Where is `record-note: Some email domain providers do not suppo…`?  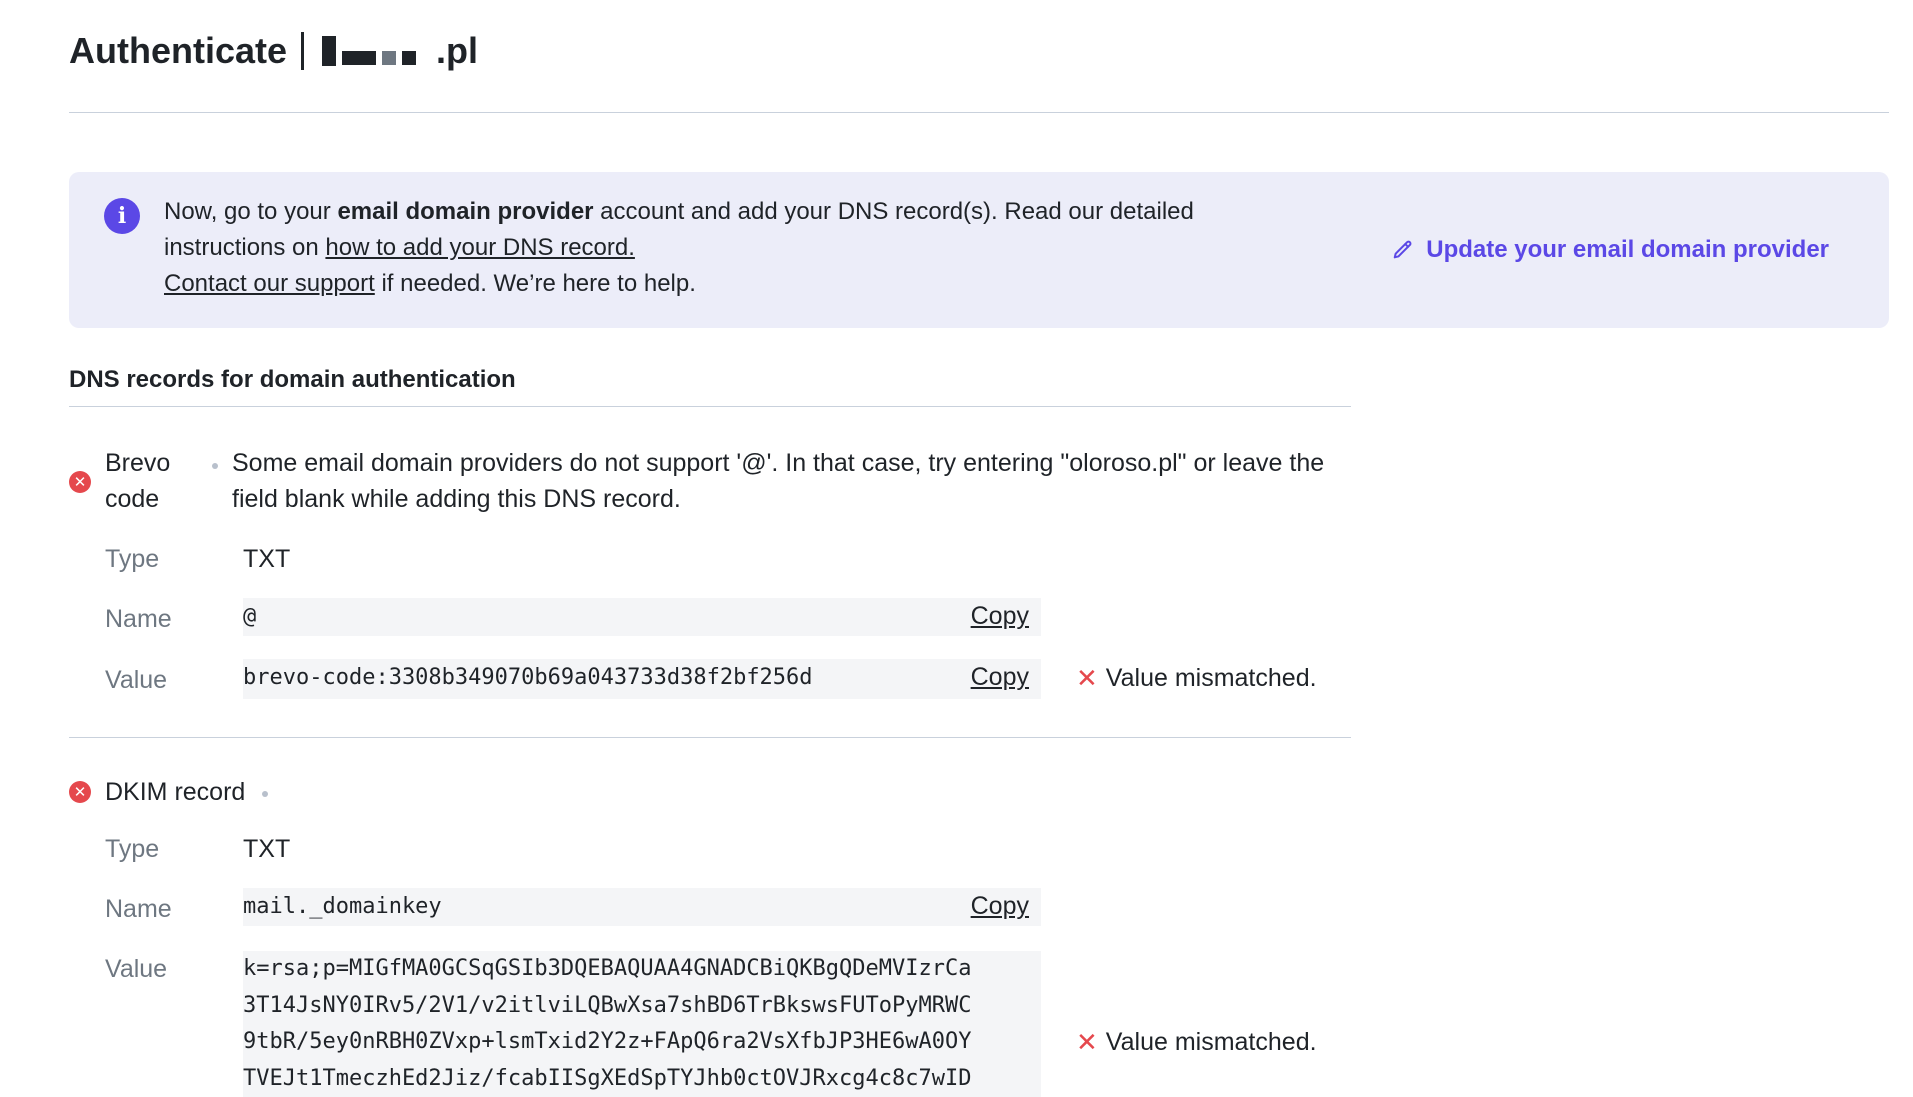 record-note: Some email domain providers do not suppo… is located at coordinates (792, 481).